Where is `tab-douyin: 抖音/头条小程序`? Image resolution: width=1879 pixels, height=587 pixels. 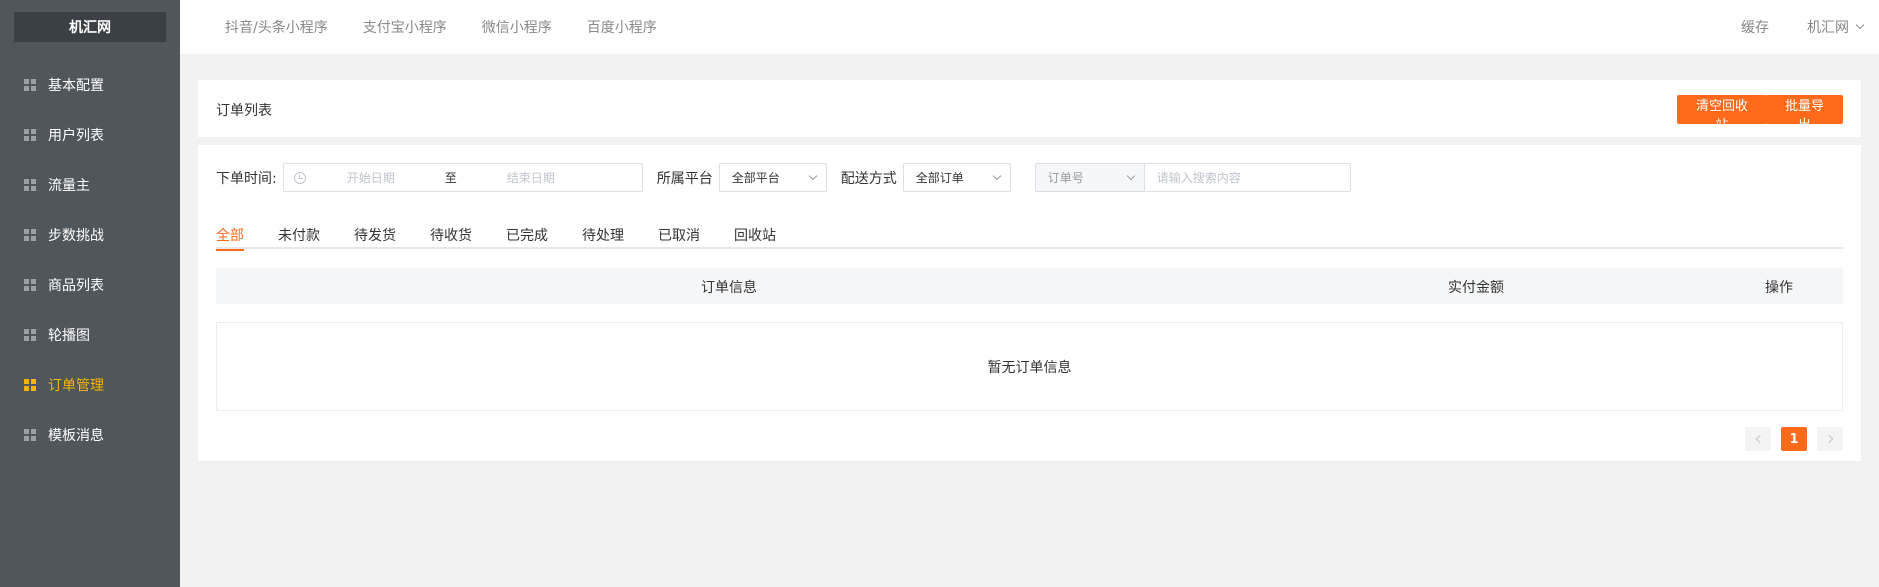
tab-douyin: 抖音/头条小程序 is located at coordinates (276, 27).